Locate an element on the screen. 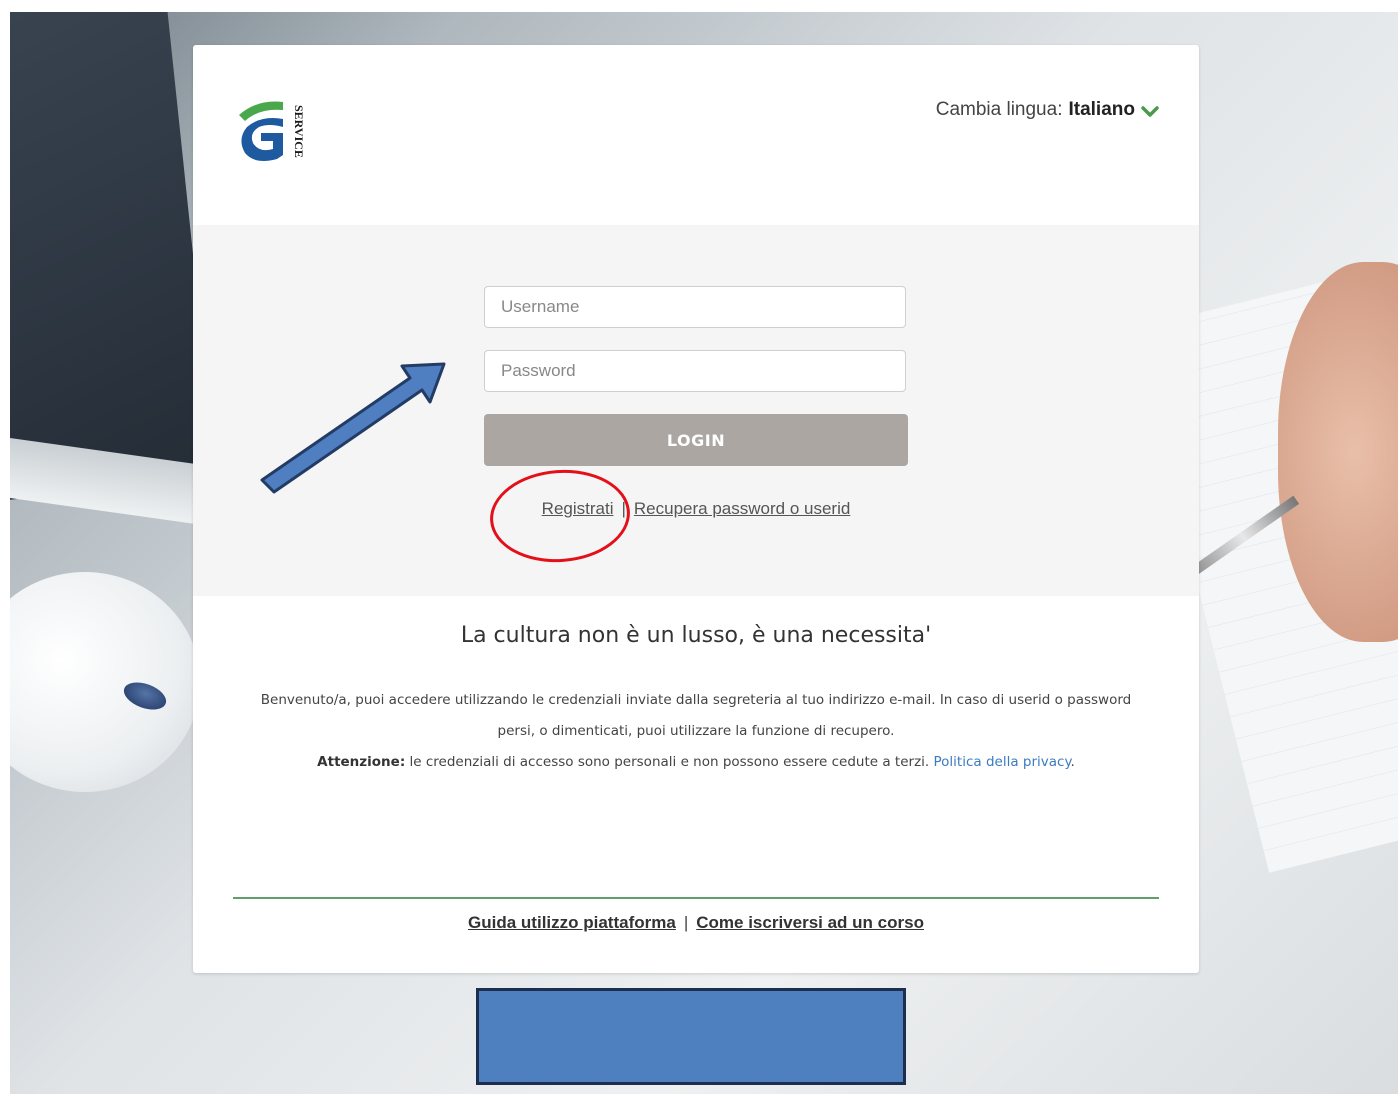  password-input is located at coordinates (695, 371).